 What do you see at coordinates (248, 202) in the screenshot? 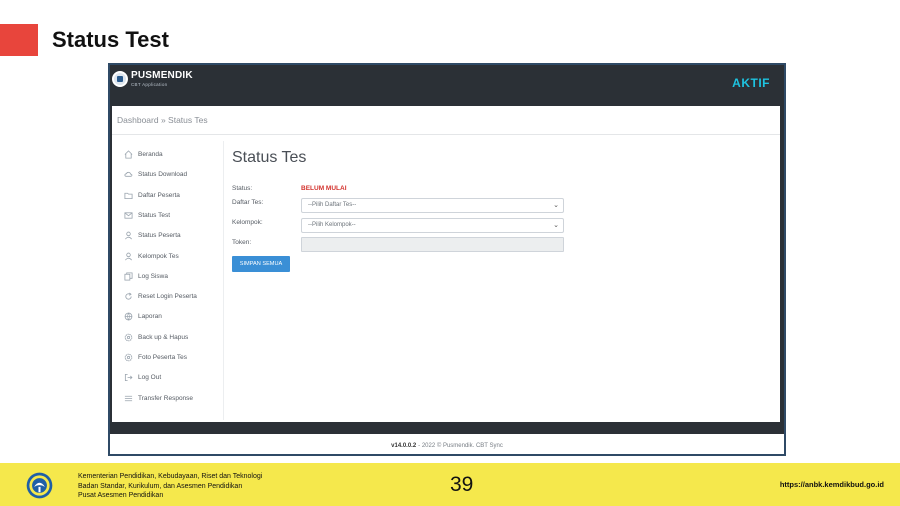
I see `daftar-tes-label: Daftar Tes:` at bounding box center [248, 202].